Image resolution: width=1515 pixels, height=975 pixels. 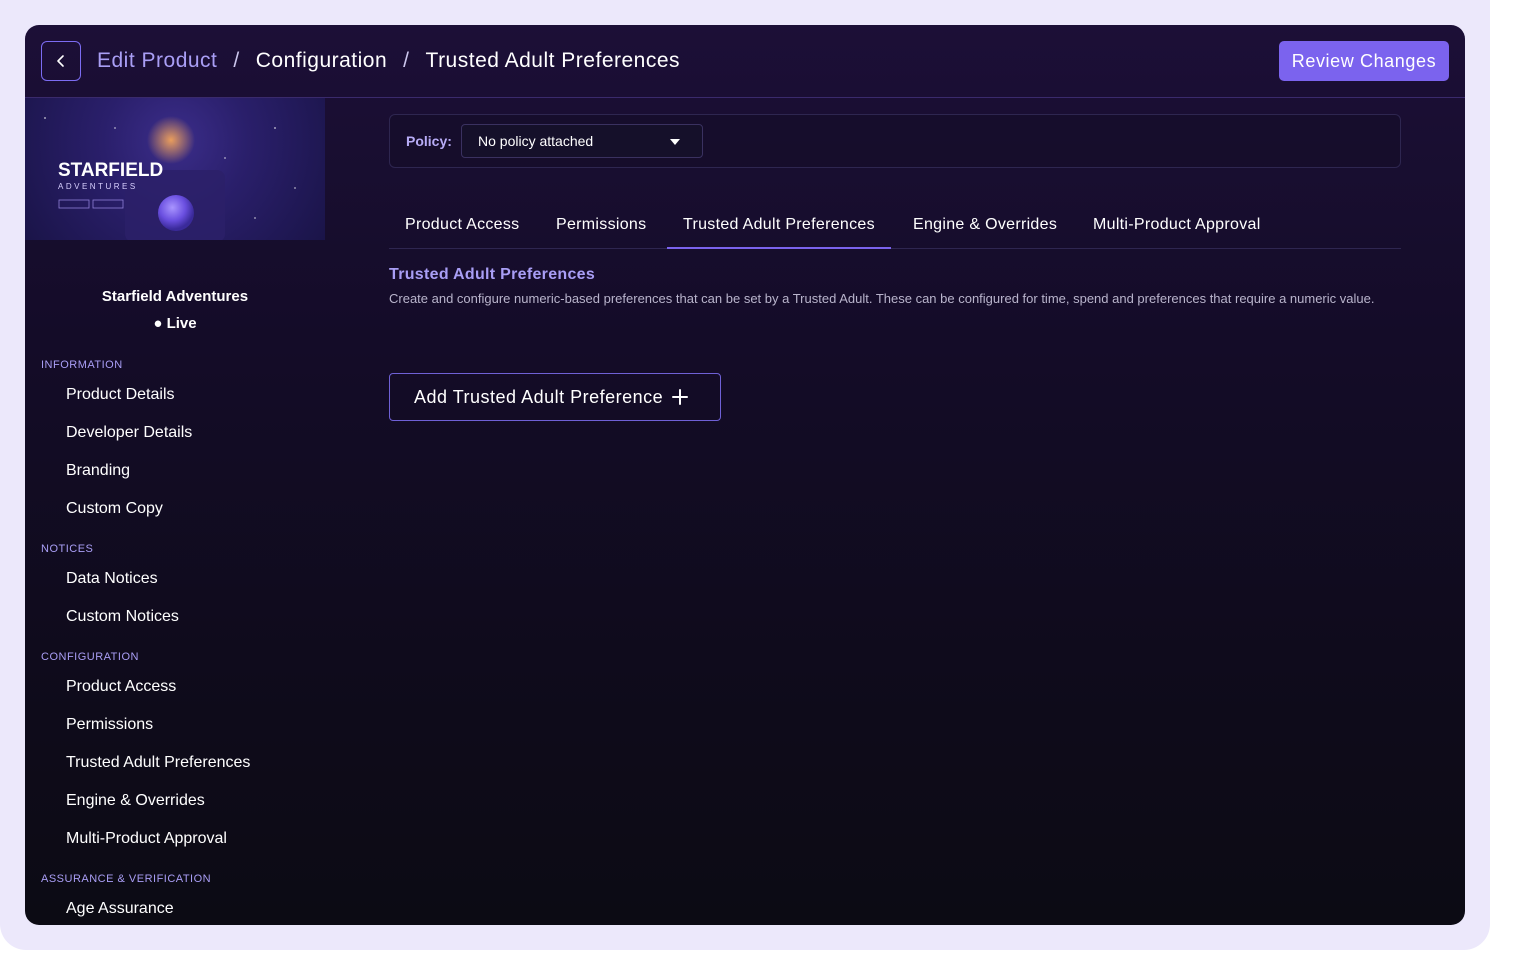 I want to click on breadcrumb-configuration: Configuration, so click(x=321, y=61).